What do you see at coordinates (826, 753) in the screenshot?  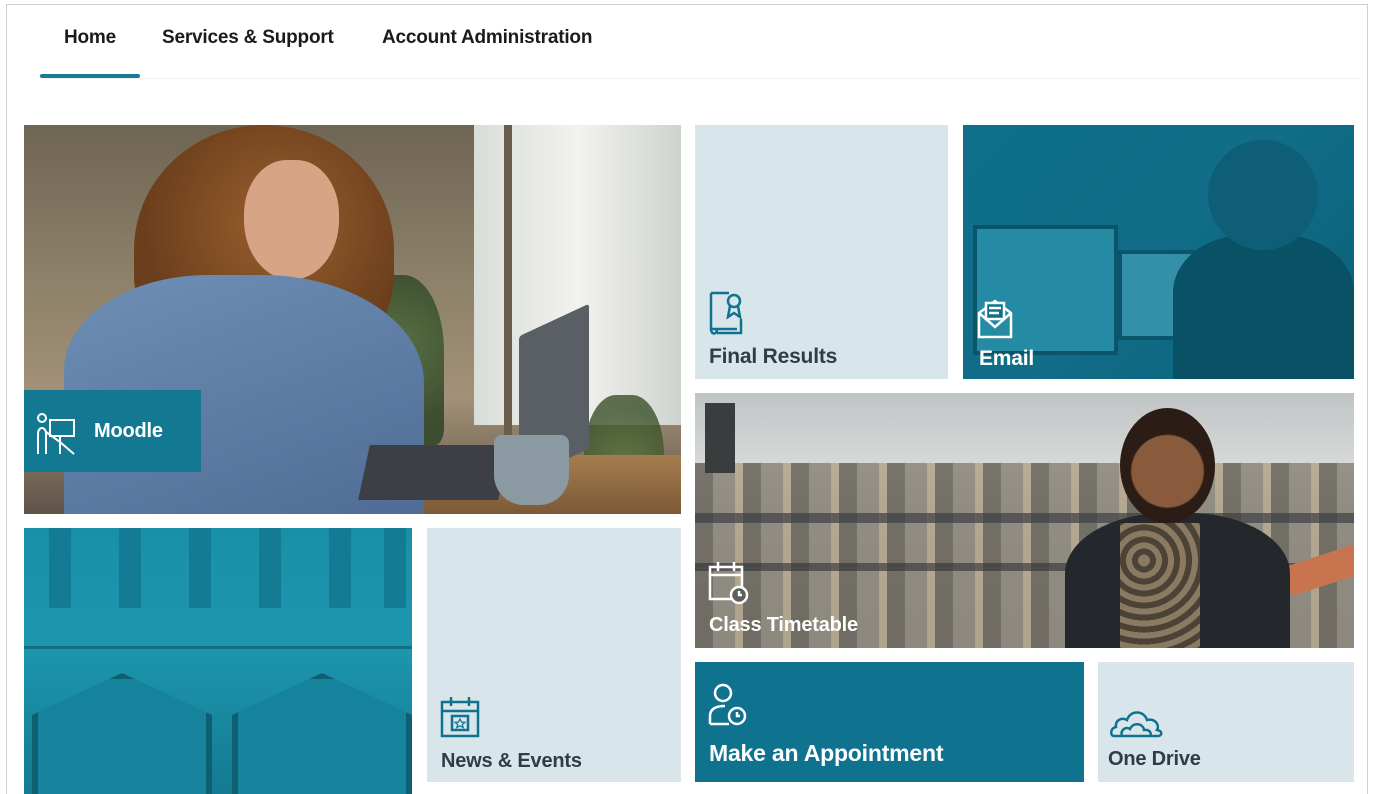 I see `make-appointment-label: Make an Appointment` at bounding box center [826, 753].